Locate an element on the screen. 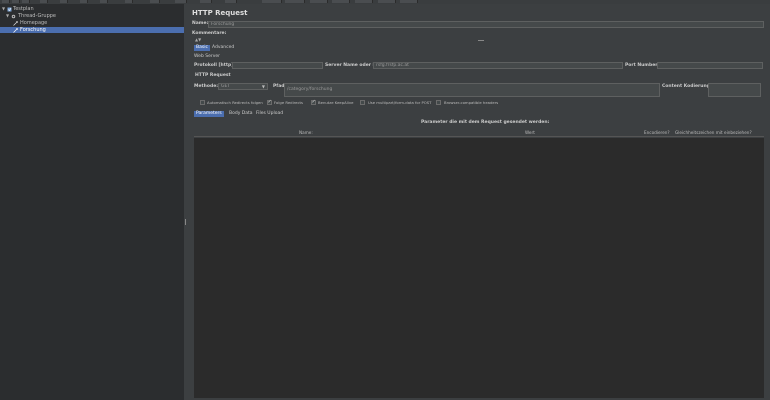 Image resolution: width=770 pixels, height=400 pixels. tree-item-label: Homepage is located at coordinates (34, 23).